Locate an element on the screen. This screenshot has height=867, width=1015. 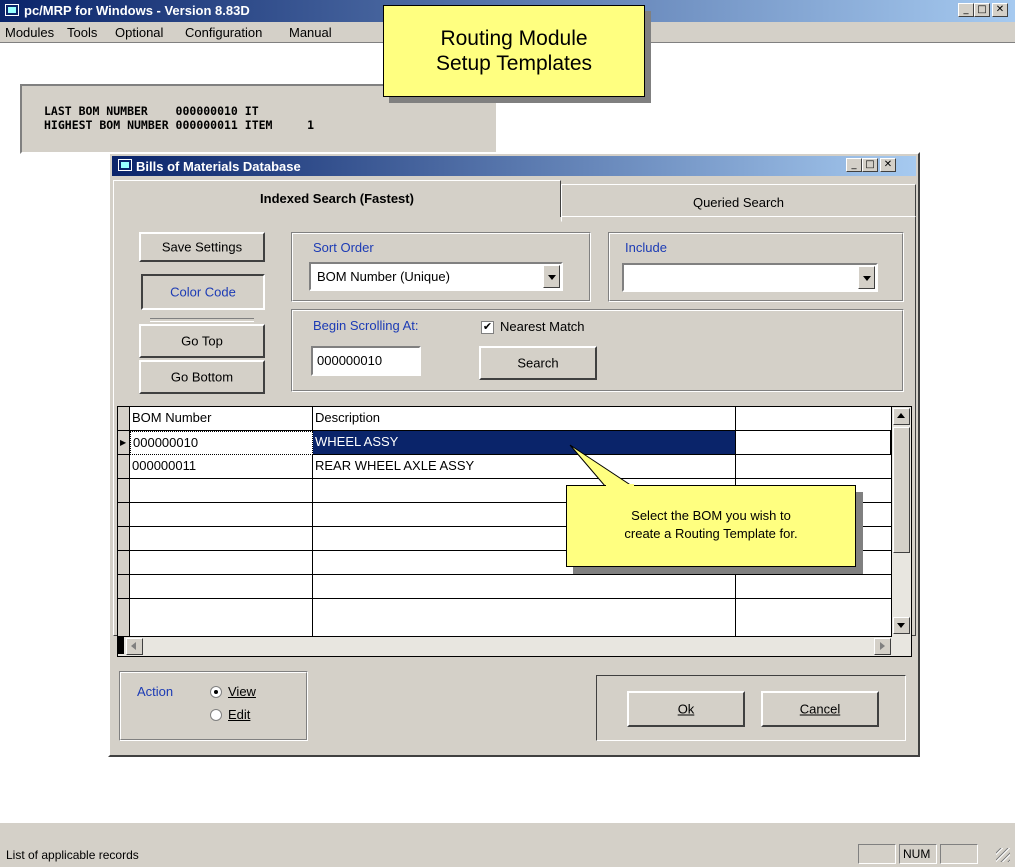
action-label: Action is located at coordinates (155, 691).